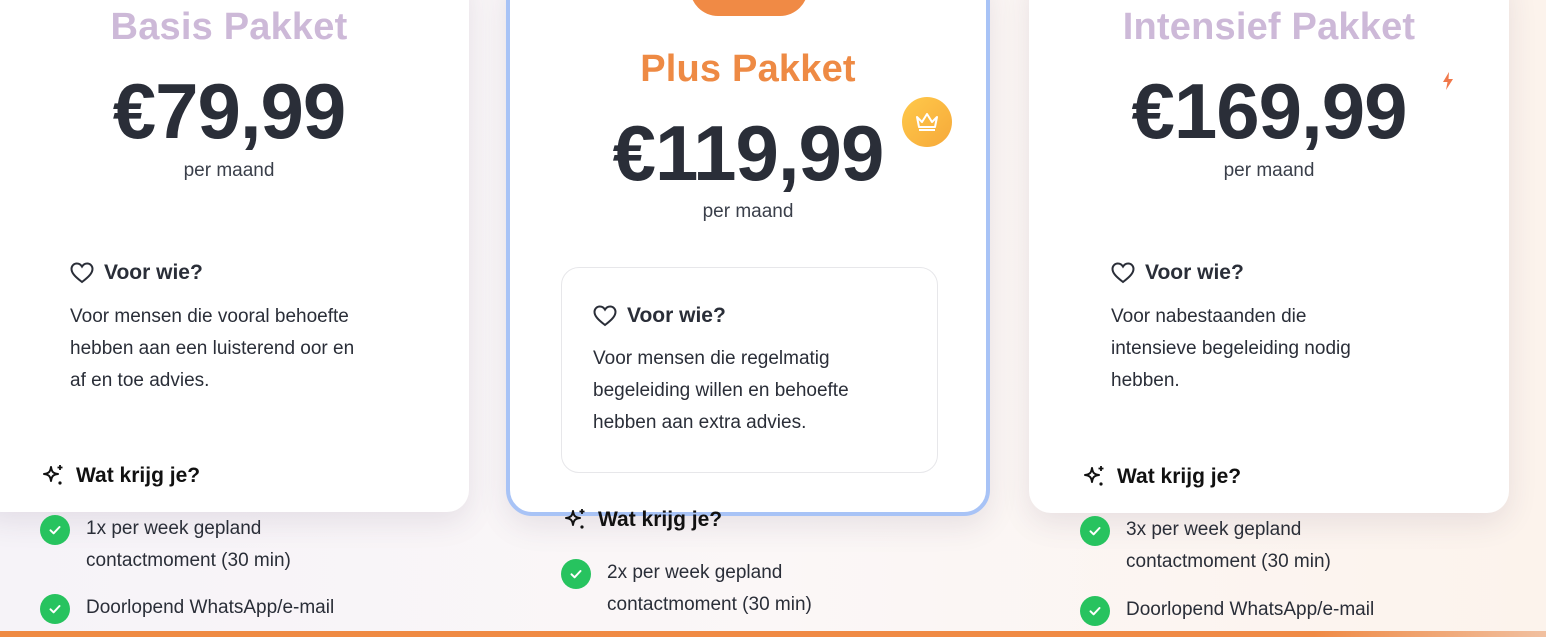 This screenshot has width=1546, height=637. I want to click on plan-title-plus: Plus Pakket, so click(748, 69).